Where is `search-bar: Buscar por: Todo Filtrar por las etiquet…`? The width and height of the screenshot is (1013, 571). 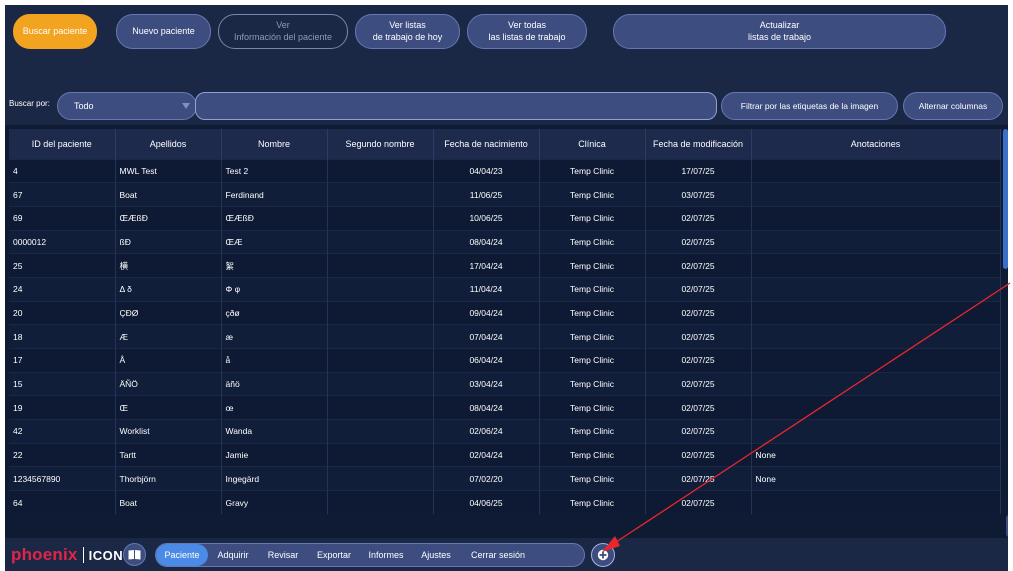
search-bar: Buscar por: Todo Filtrar por las etiquet… is located at coordinates (506, 105).